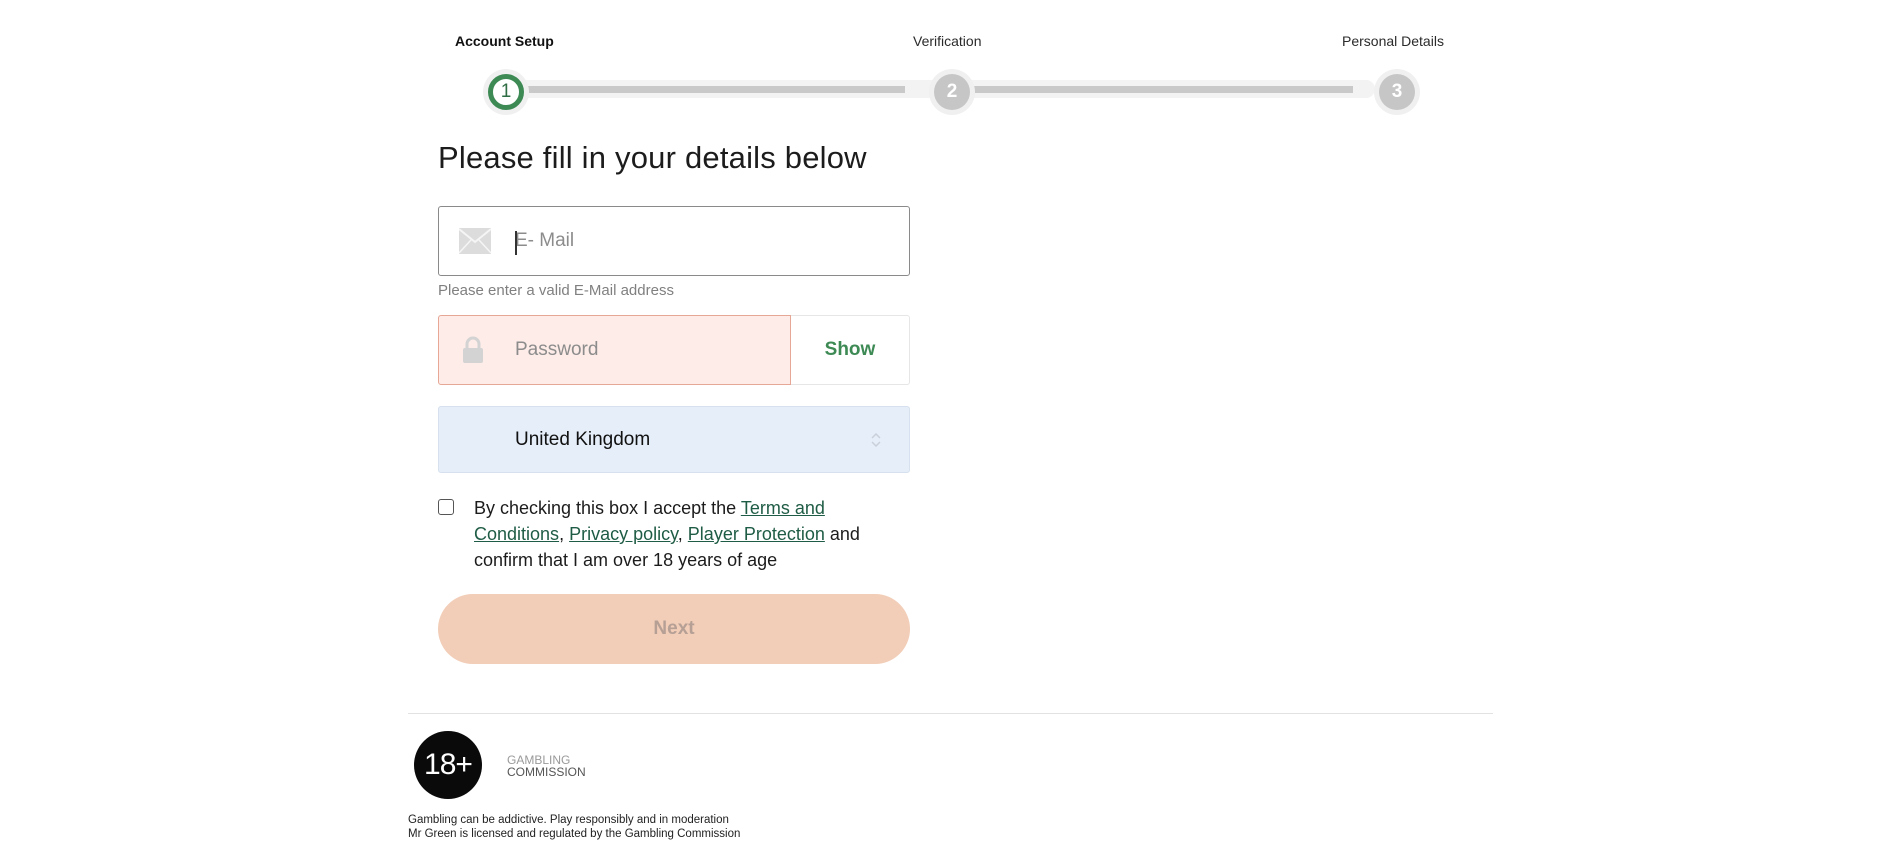 This screenshot has width=1887, height=845. What do you see at coordinates (475, 241) in the screenshot?
I see `envelope-icon` at bounding box center [475, 241].